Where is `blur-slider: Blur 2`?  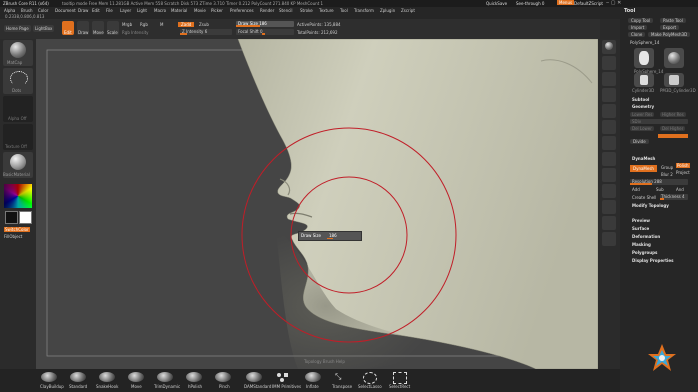
blur-slider: Blur 2 is located at coordinates (667, 174).